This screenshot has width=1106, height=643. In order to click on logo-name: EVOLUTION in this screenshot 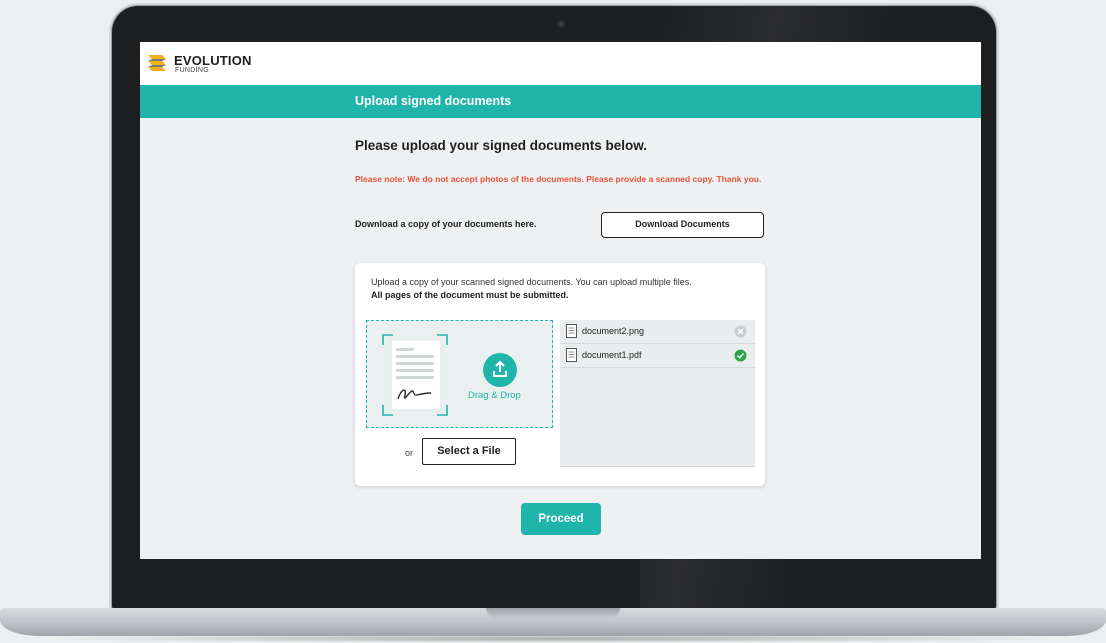, I will do `click(213, 60)`.